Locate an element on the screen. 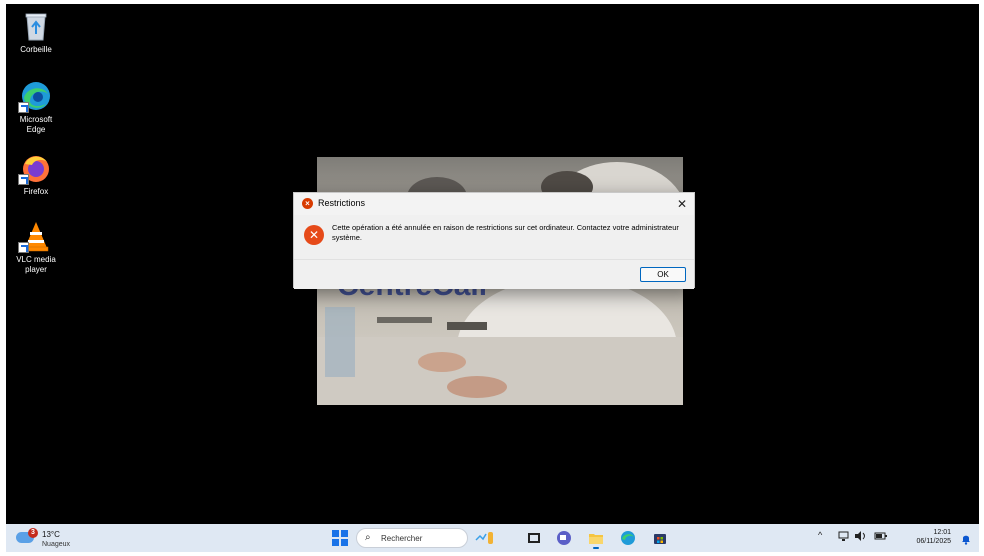  weather-notification-badge: 3 is located at coordinates (33, 533).